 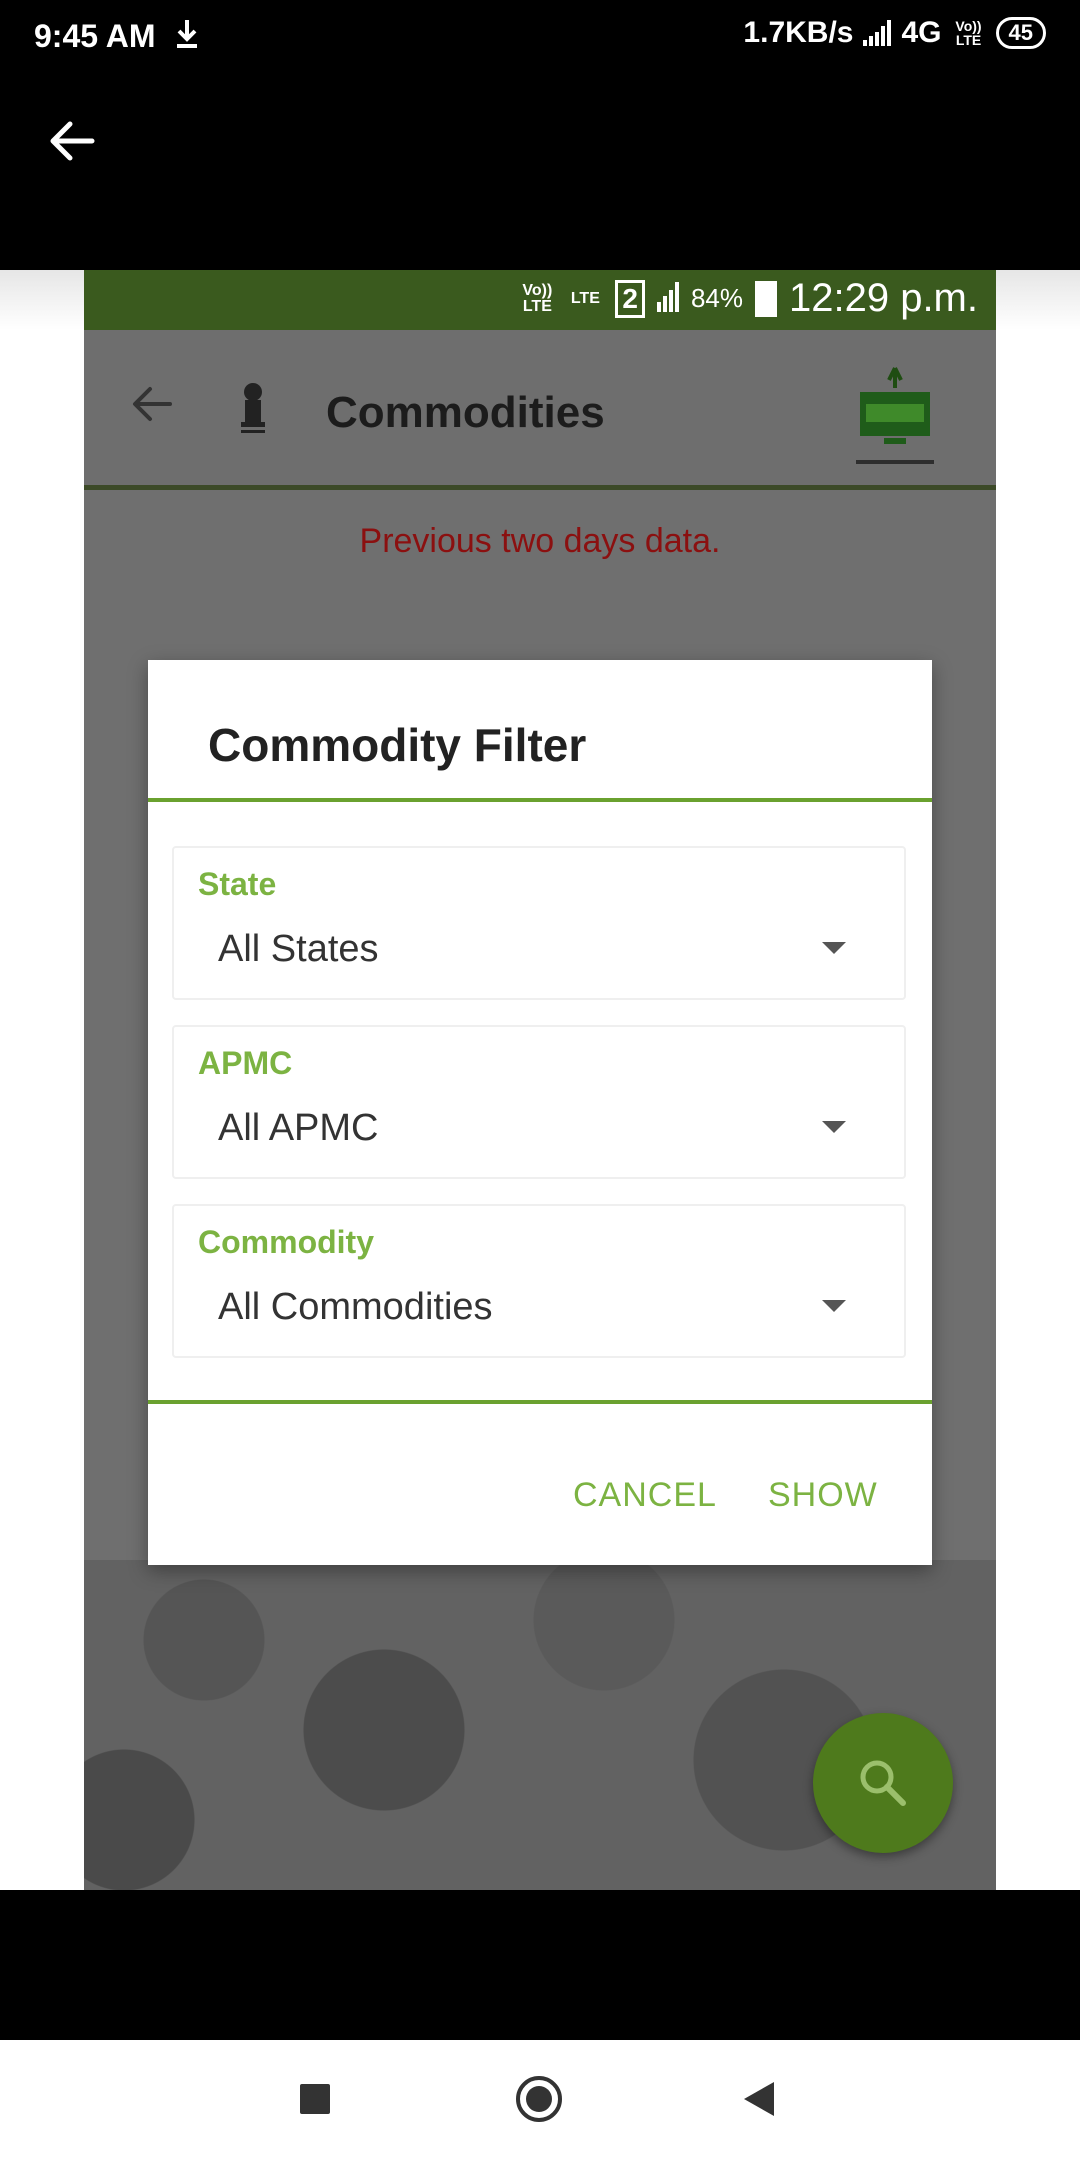 I want to click on app-status-bar: Vo)) LTE LTE 2 84% 12:29 p.m., so click(x=540, y=300).